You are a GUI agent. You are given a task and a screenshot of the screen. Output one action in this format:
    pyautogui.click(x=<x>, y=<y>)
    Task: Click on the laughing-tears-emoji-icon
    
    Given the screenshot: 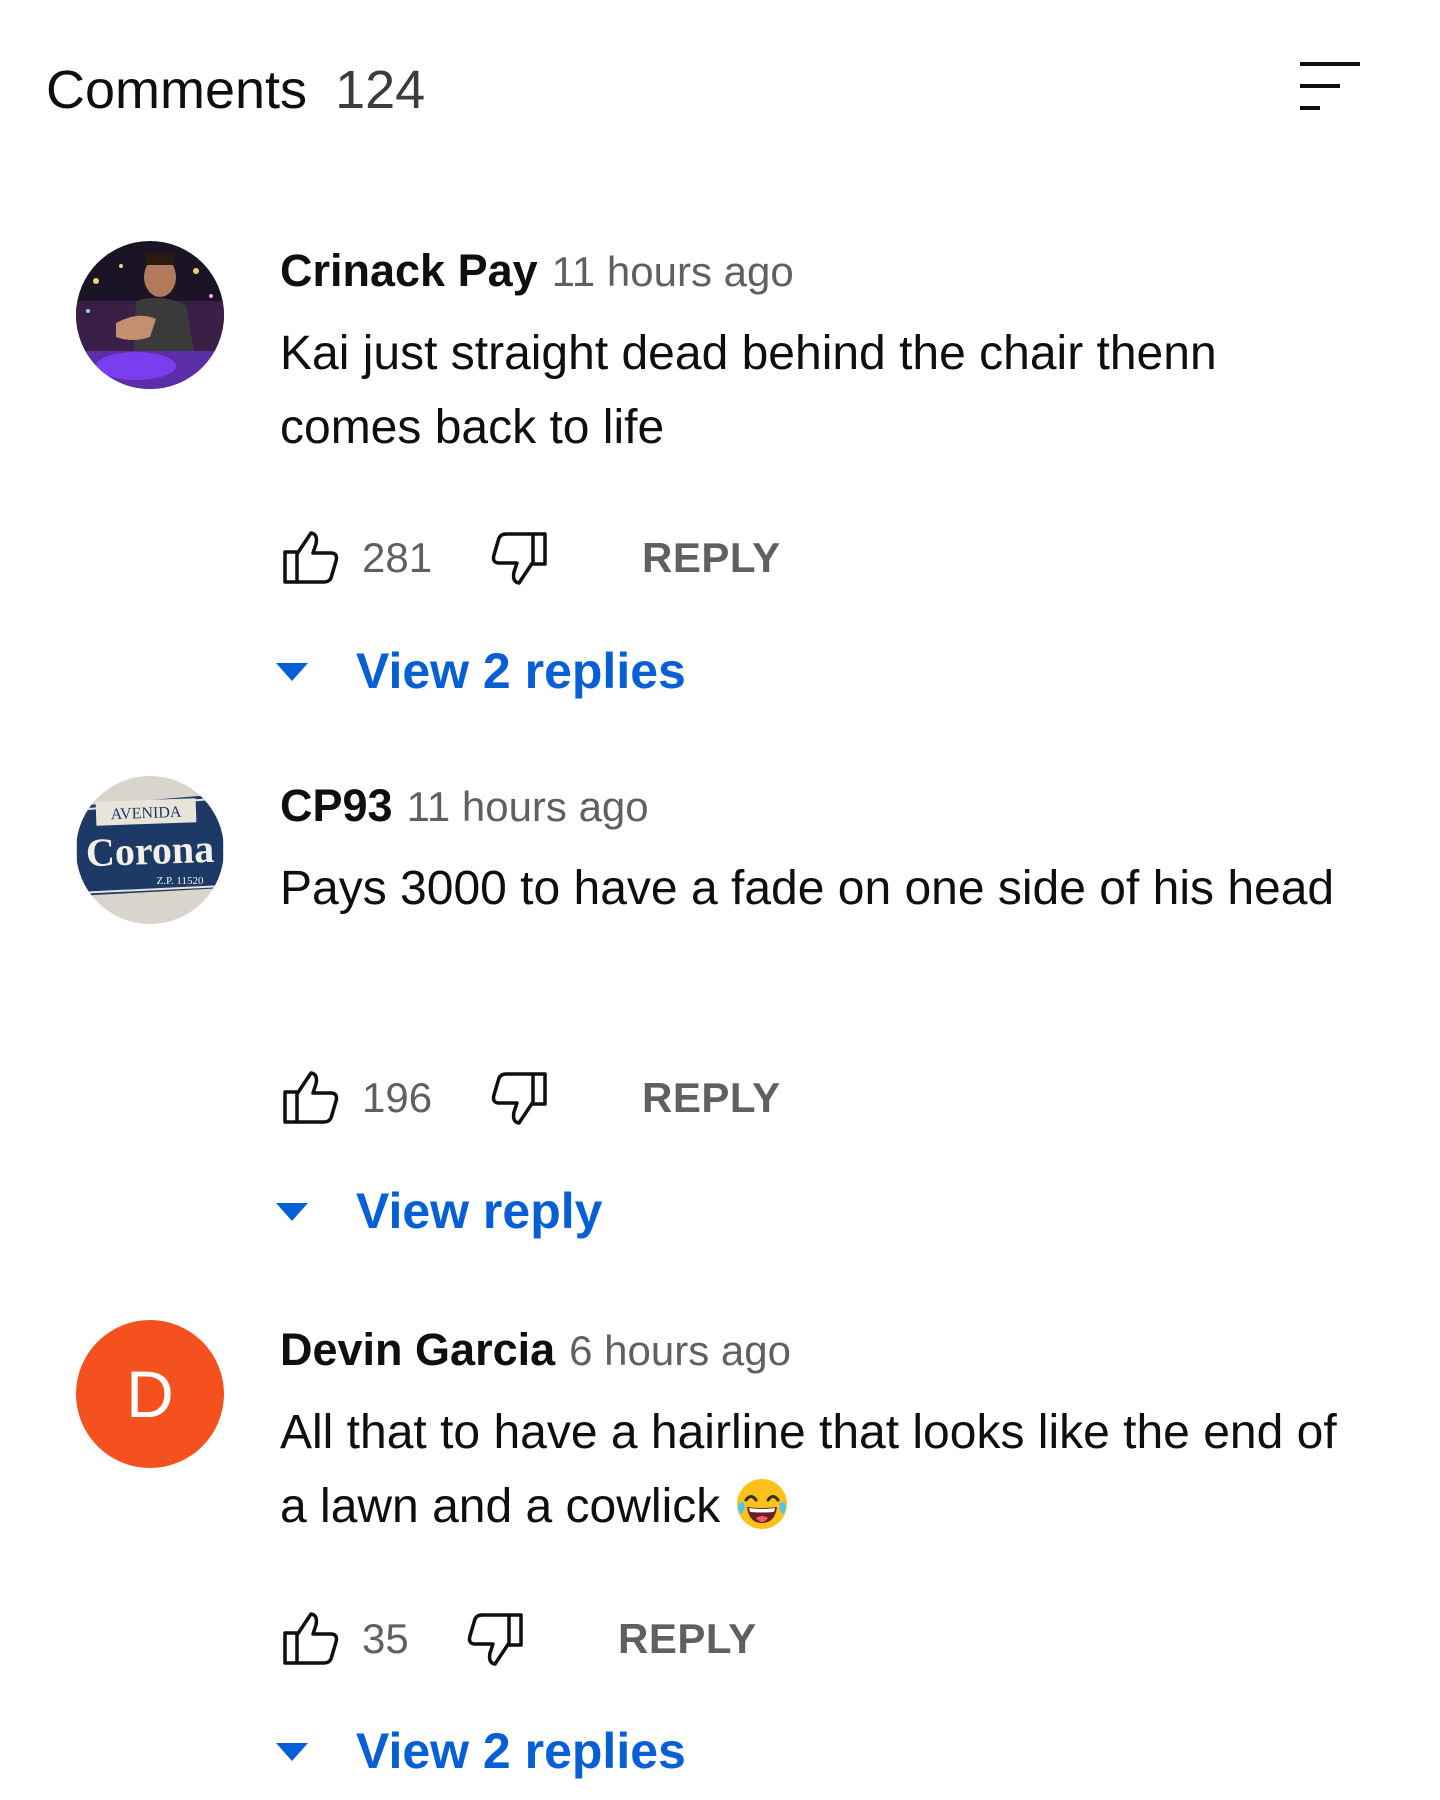 What is the action you would take?
    pyautogui.click(x=762, y=1504)
    